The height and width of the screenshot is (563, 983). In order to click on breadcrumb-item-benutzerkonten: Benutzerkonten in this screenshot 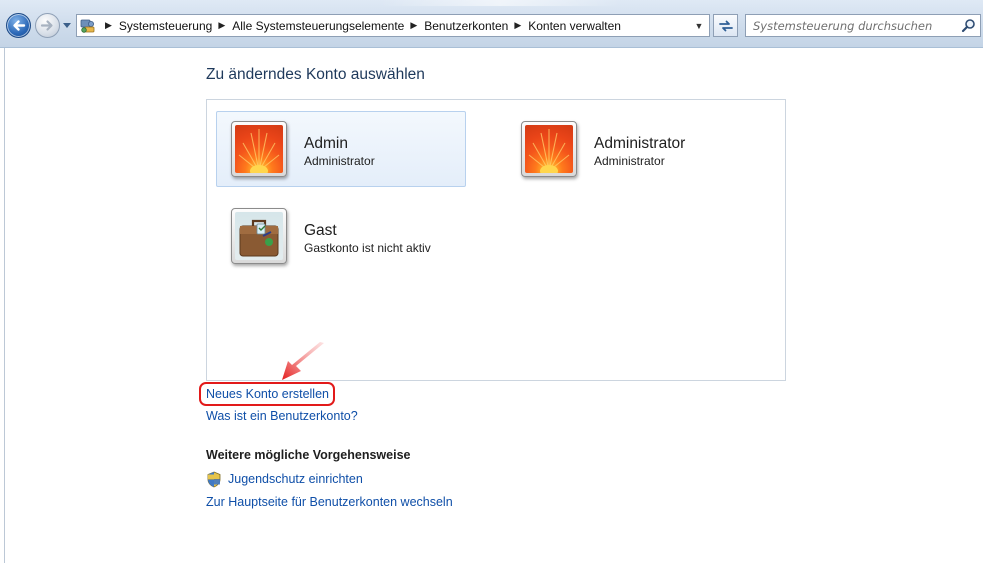, I will do `click(466, 26)`.